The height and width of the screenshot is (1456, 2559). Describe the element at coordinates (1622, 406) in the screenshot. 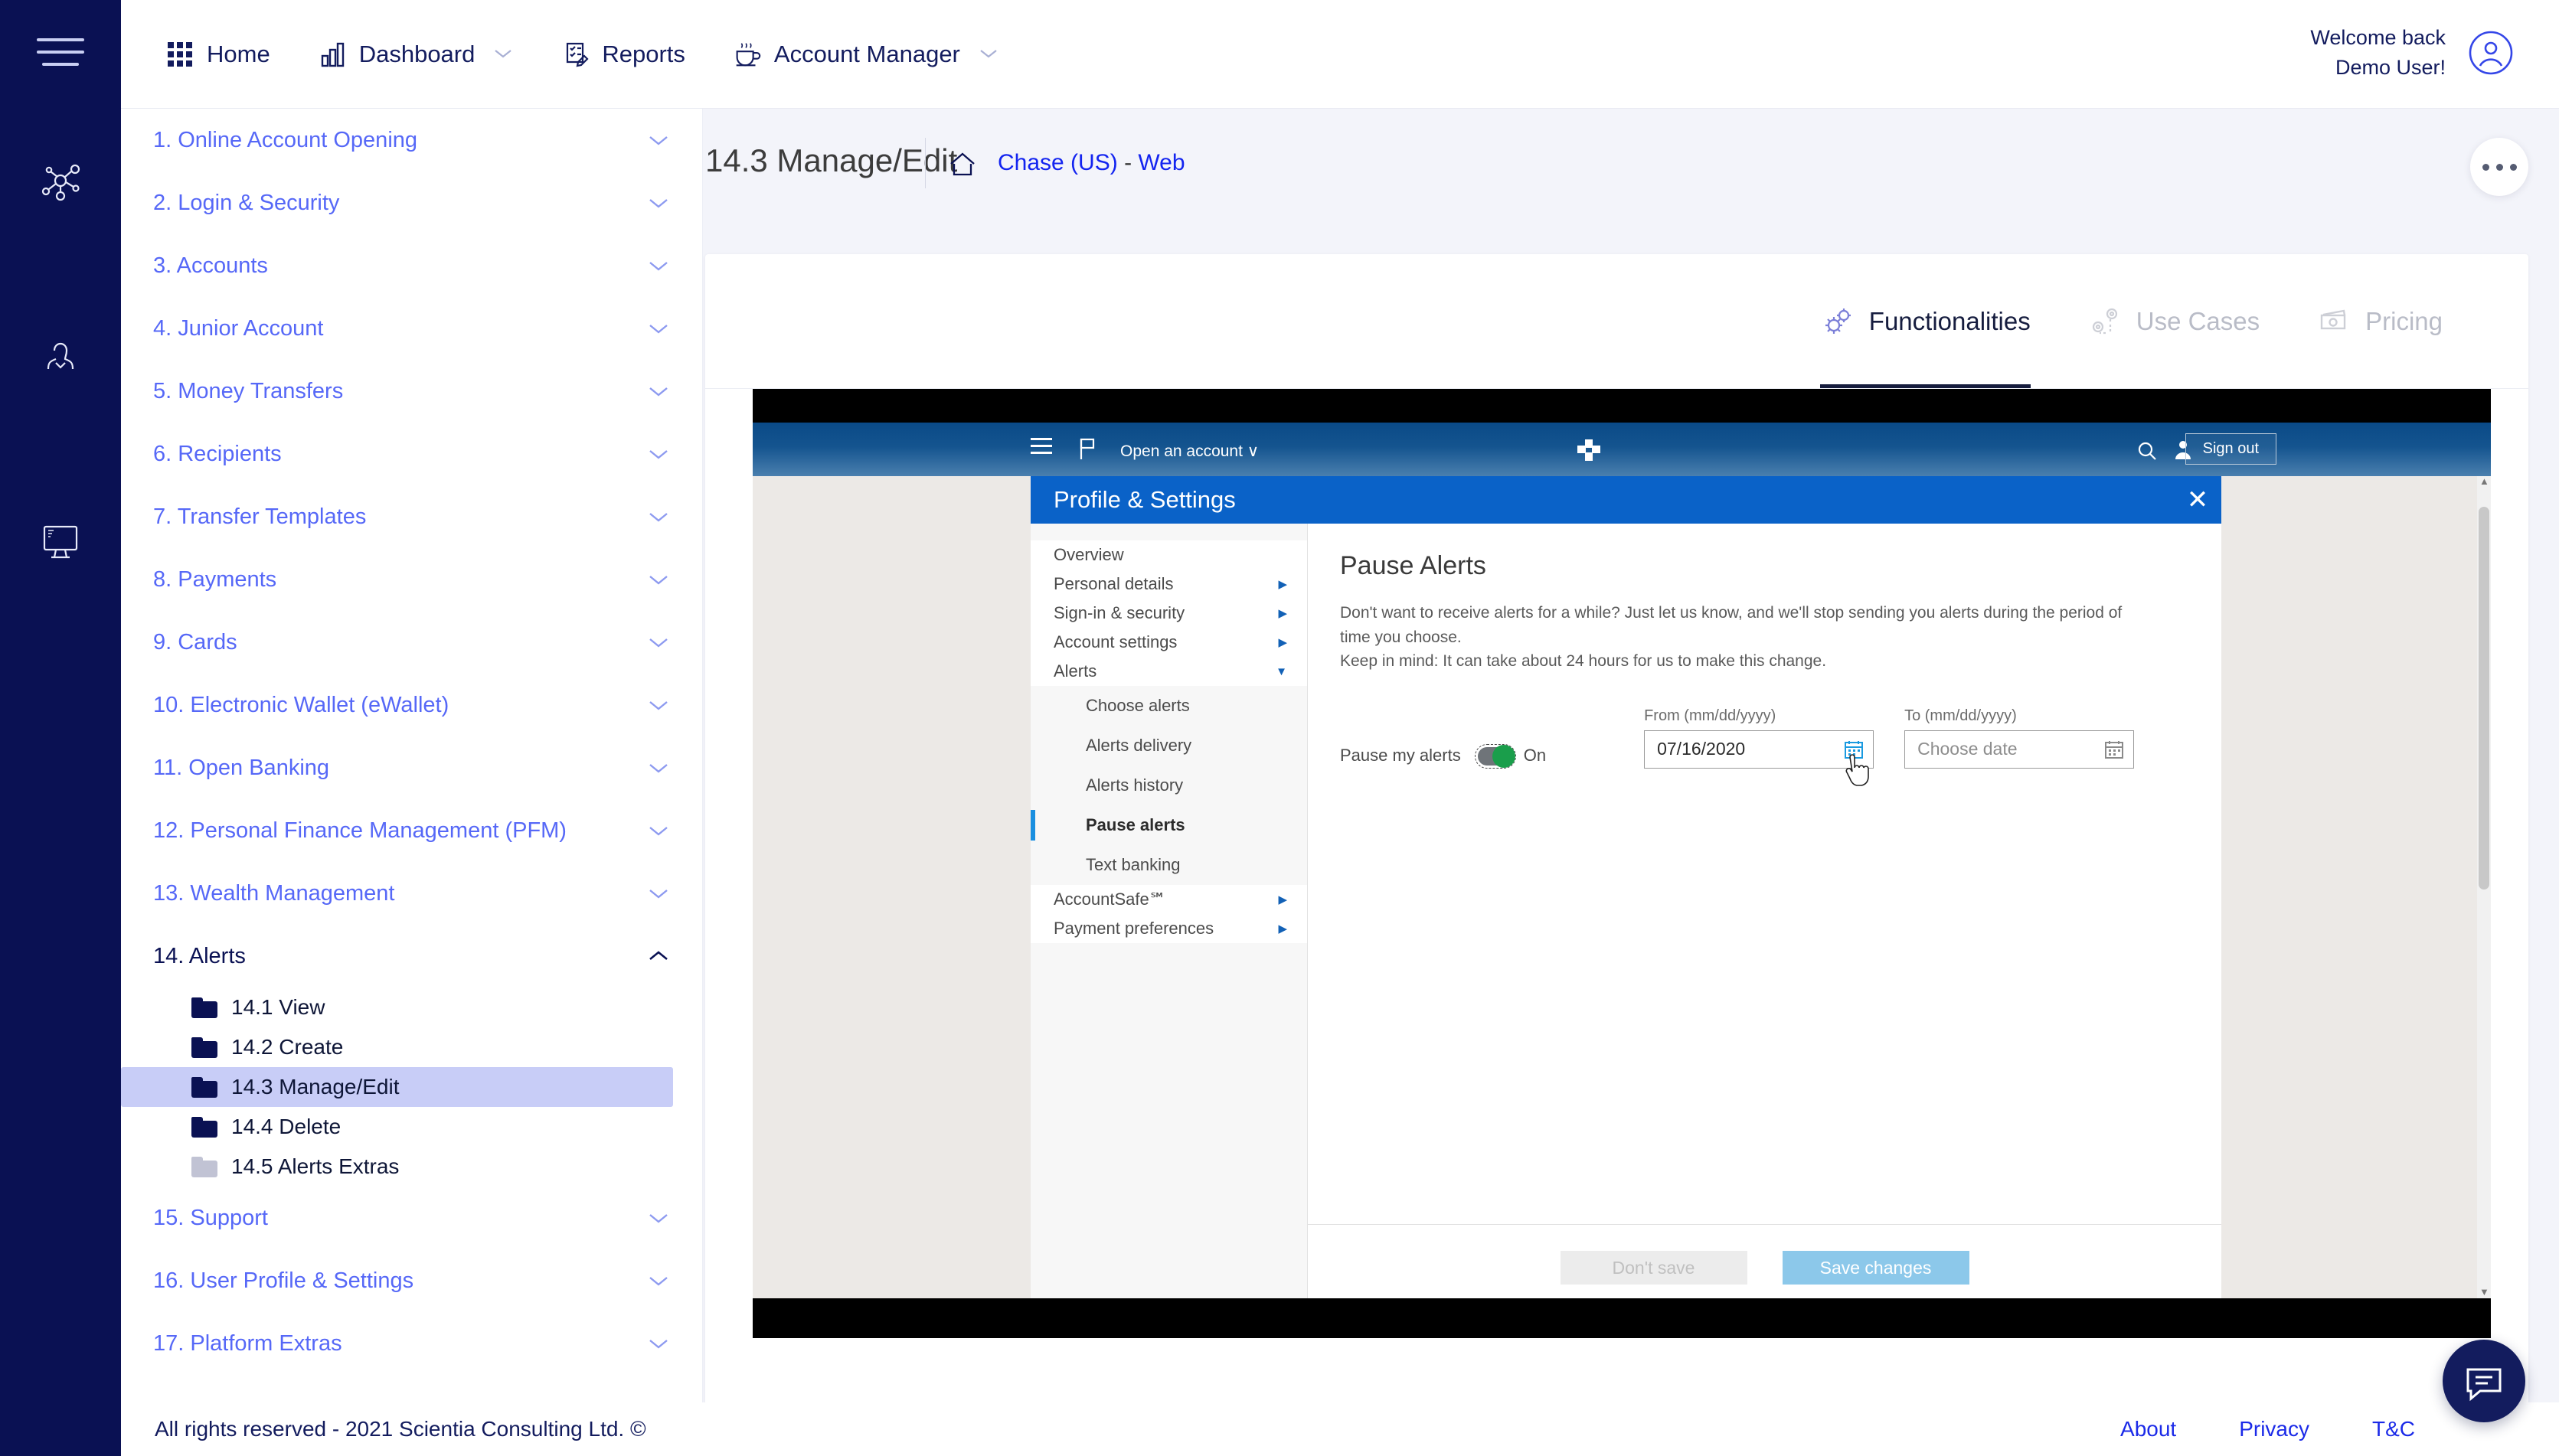

I see `preview-letterbox-top` at that location.